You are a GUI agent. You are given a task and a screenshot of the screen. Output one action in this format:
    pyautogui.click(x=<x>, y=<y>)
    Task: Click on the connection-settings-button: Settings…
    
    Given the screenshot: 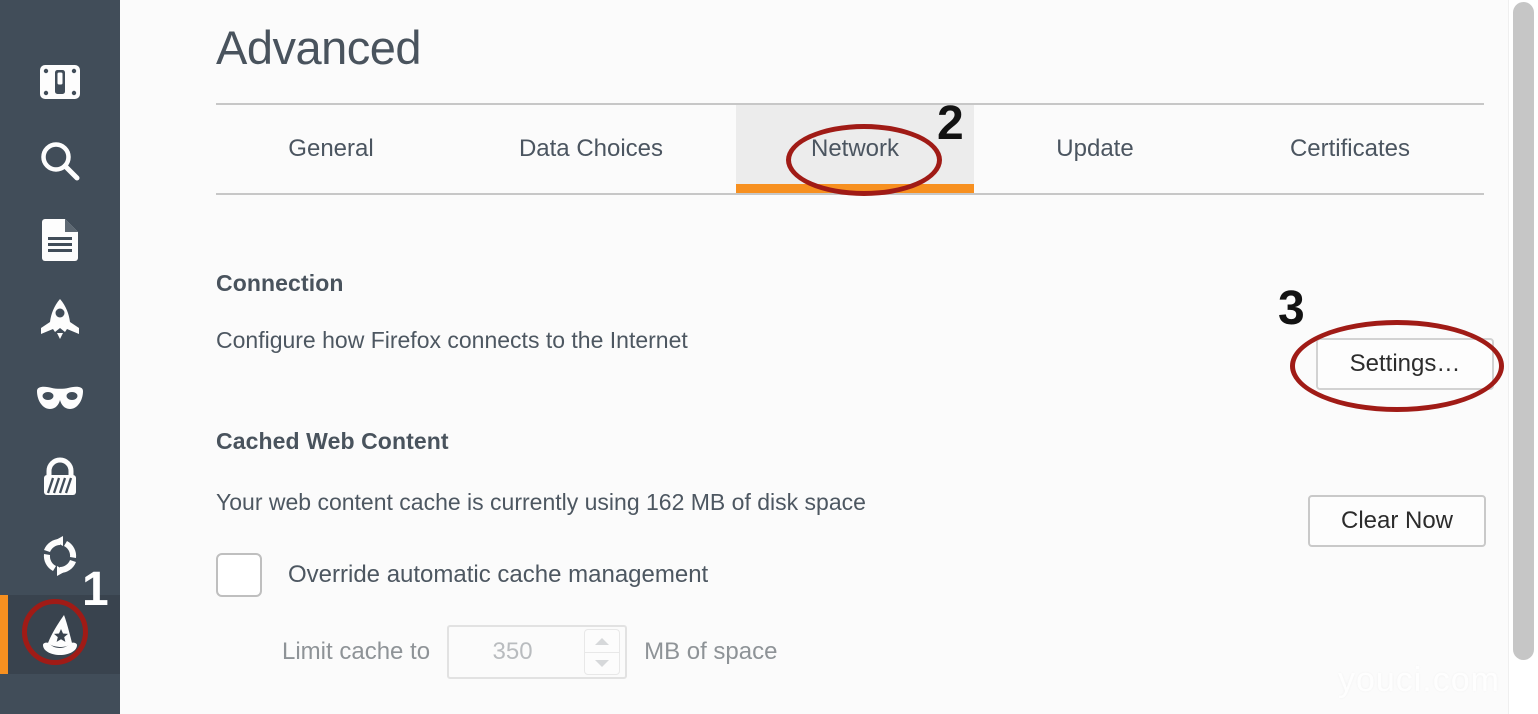 What is the action you would take?
    pyautogui.click(x=1405, y=364)
    